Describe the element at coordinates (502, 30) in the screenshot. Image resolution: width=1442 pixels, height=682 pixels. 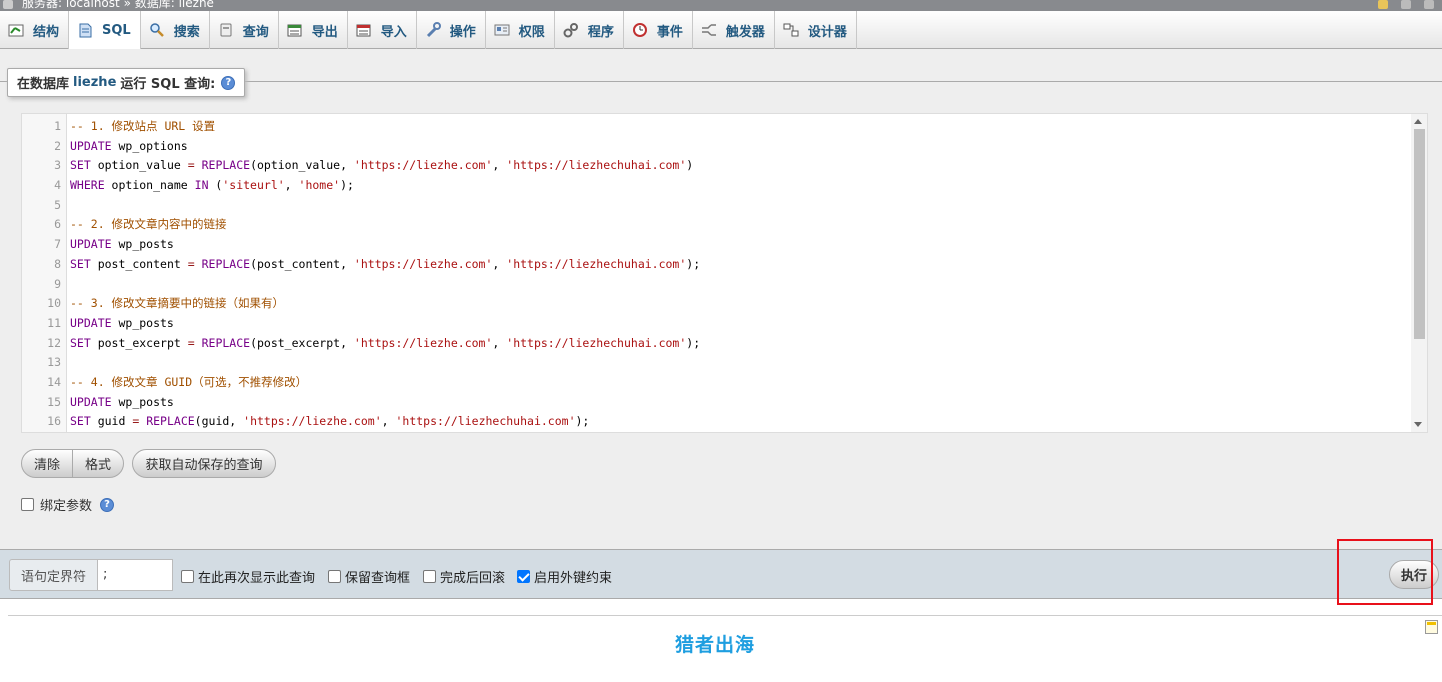
I see `privileges-icon` at that location.